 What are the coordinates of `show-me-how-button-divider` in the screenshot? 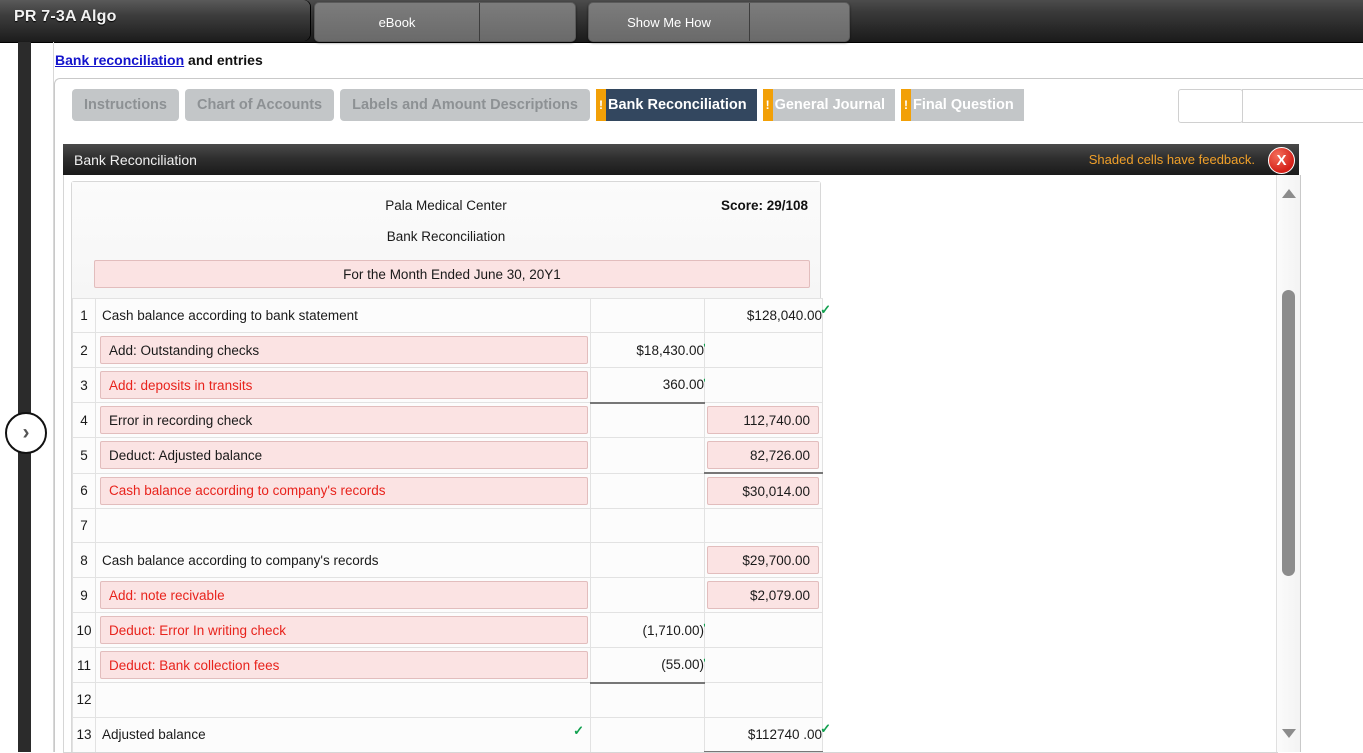 It's located at (749, 22).